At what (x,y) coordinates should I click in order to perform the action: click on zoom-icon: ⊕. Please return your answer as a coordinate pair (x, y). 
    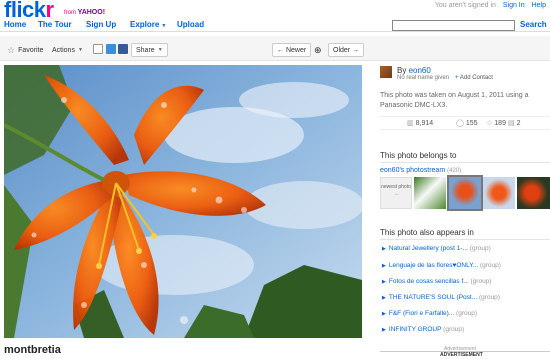
    Looking at the image, I should click on (318, 50).